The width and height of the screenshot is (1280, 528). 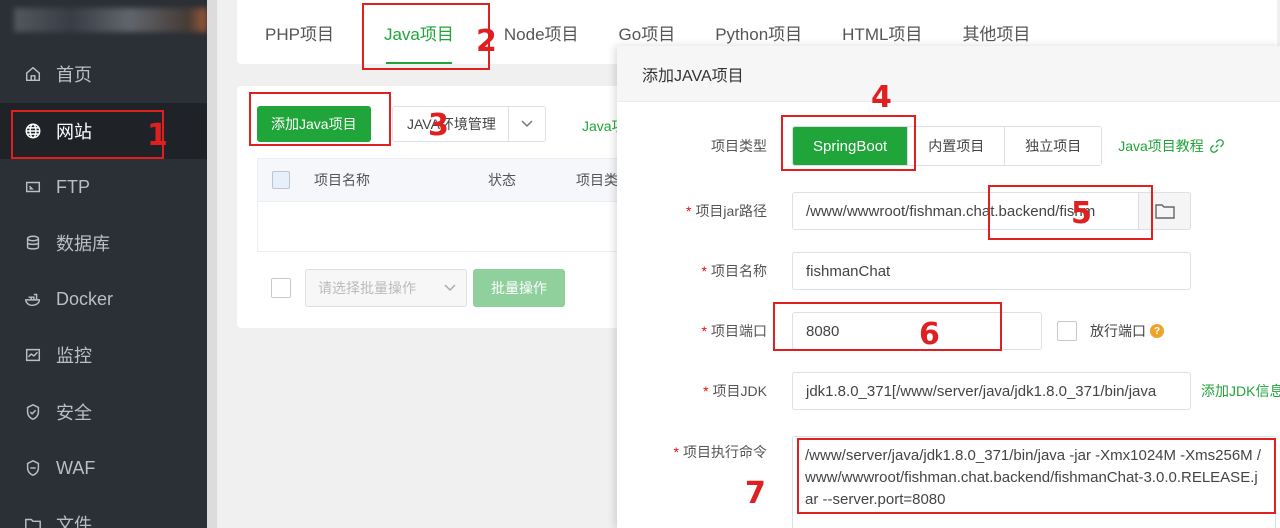 What do you see at coordinates (103, 355) in the screenshot?
I see `sidebar-item-monitor: 监控` at bounding box center [103, 355].